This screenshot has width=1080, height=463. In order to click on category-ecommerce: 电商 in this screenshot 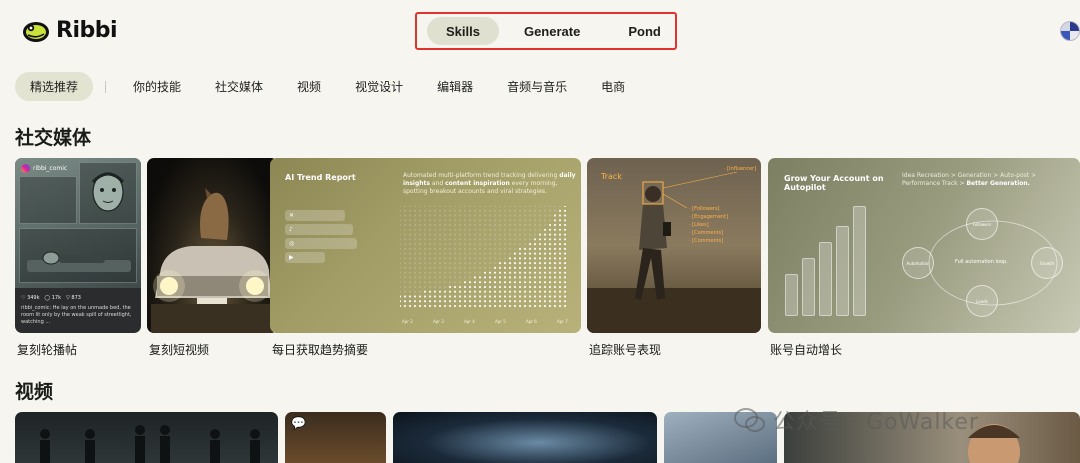, I will do `click(613, 86)`.